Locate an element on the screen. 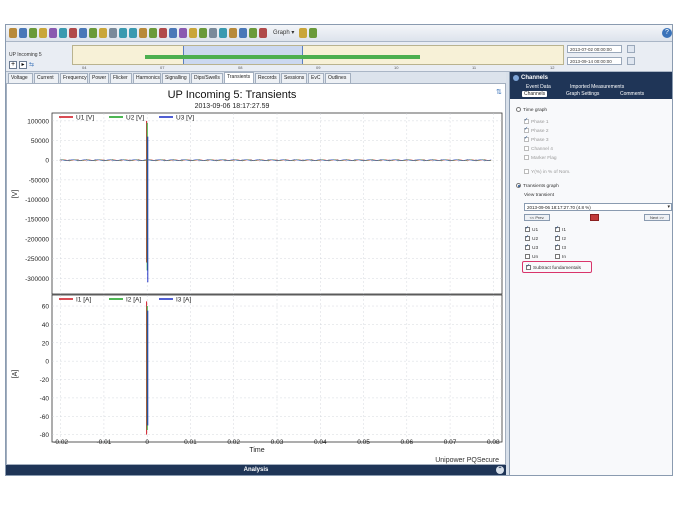 The image size is (680, 510). tab-sessions: Sessions is located at coordinates (294, 78).